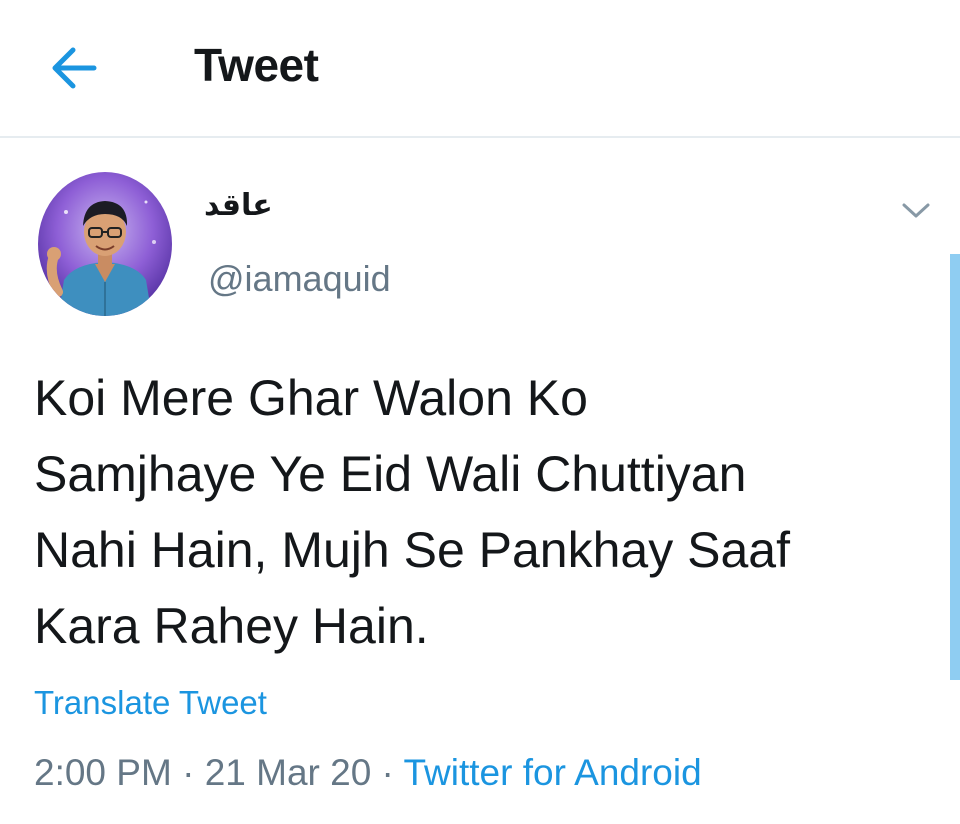 The width and height of the screenshot is (960, 824). I want to click on tweet-text-line: Nahi Hain, Mujh Se Pankhay Saaf, so click(412, 550).